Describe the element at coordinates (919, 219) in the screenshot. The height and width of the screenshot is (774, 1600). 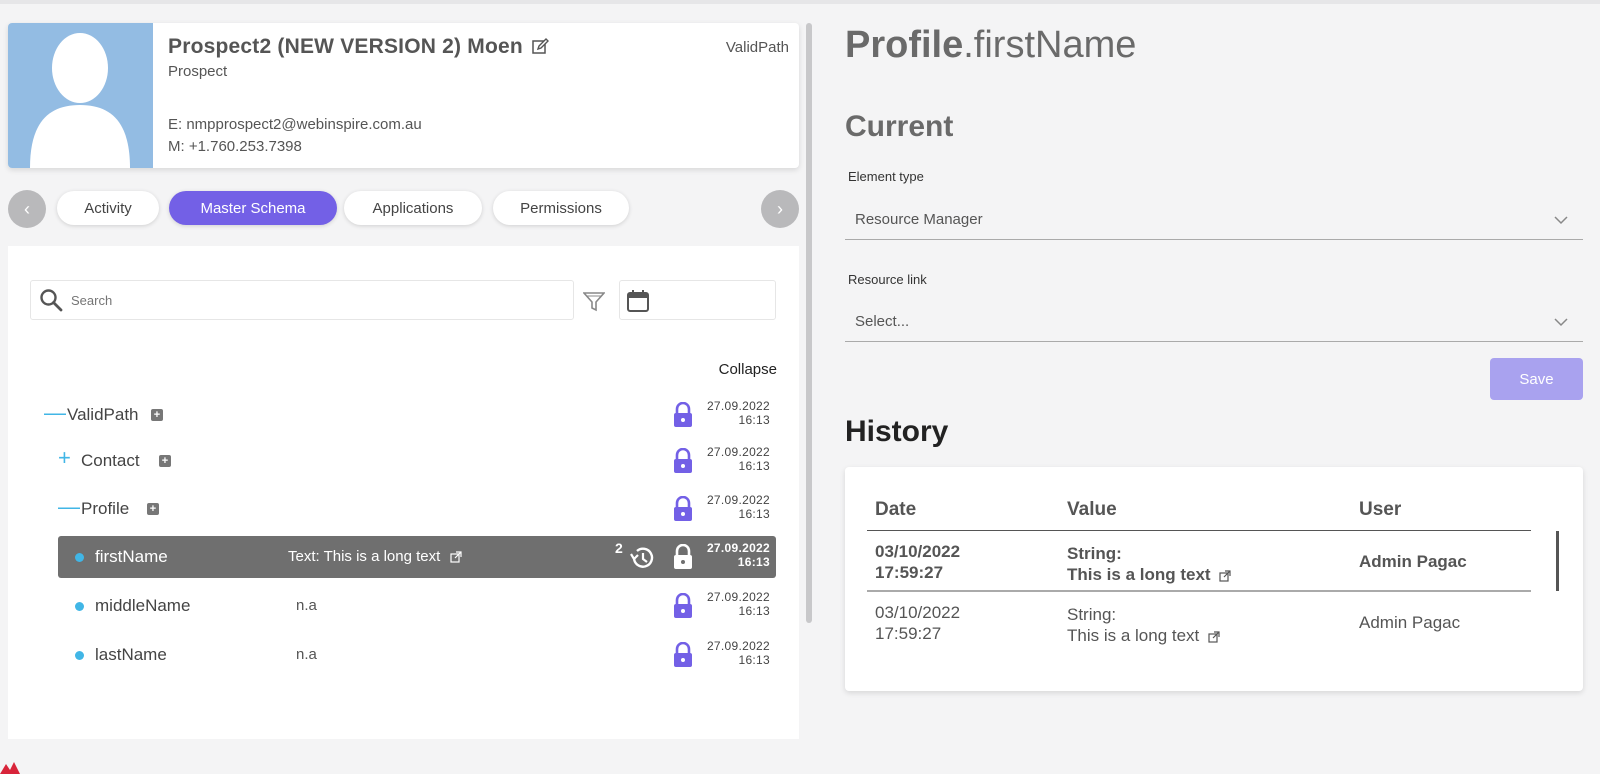
I see `element-type-value: Resource Manager` at that location.